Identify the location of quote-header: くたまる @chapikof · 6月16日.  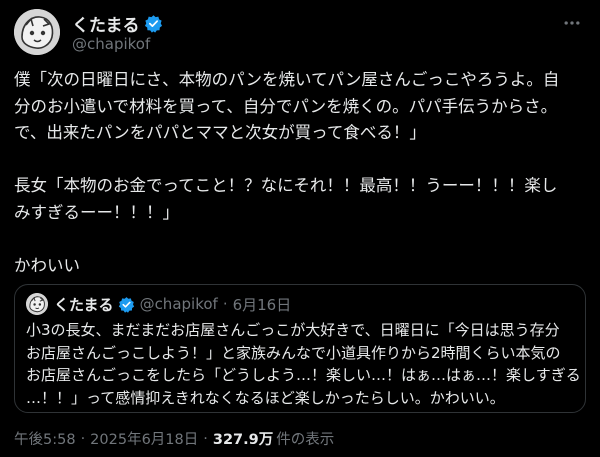
(172, 304).